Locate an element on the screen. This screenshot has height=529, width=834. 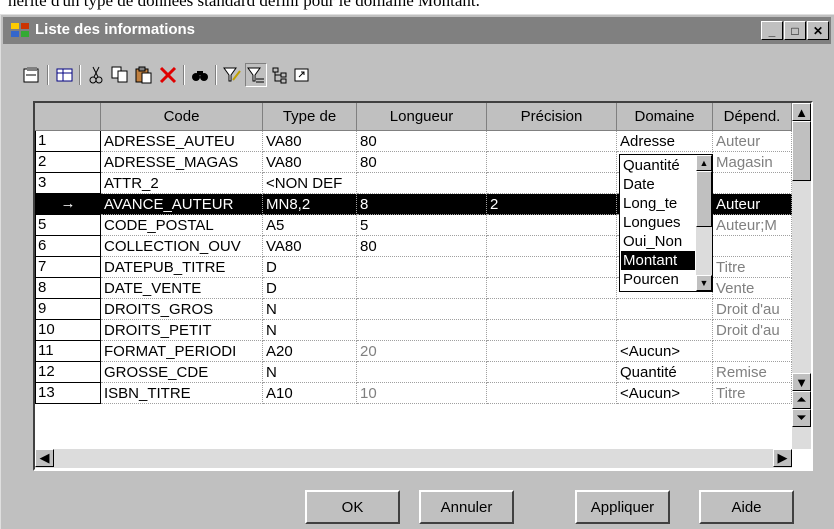
cell-code: DROITS_PETIT is located at coordinates (182, 330).